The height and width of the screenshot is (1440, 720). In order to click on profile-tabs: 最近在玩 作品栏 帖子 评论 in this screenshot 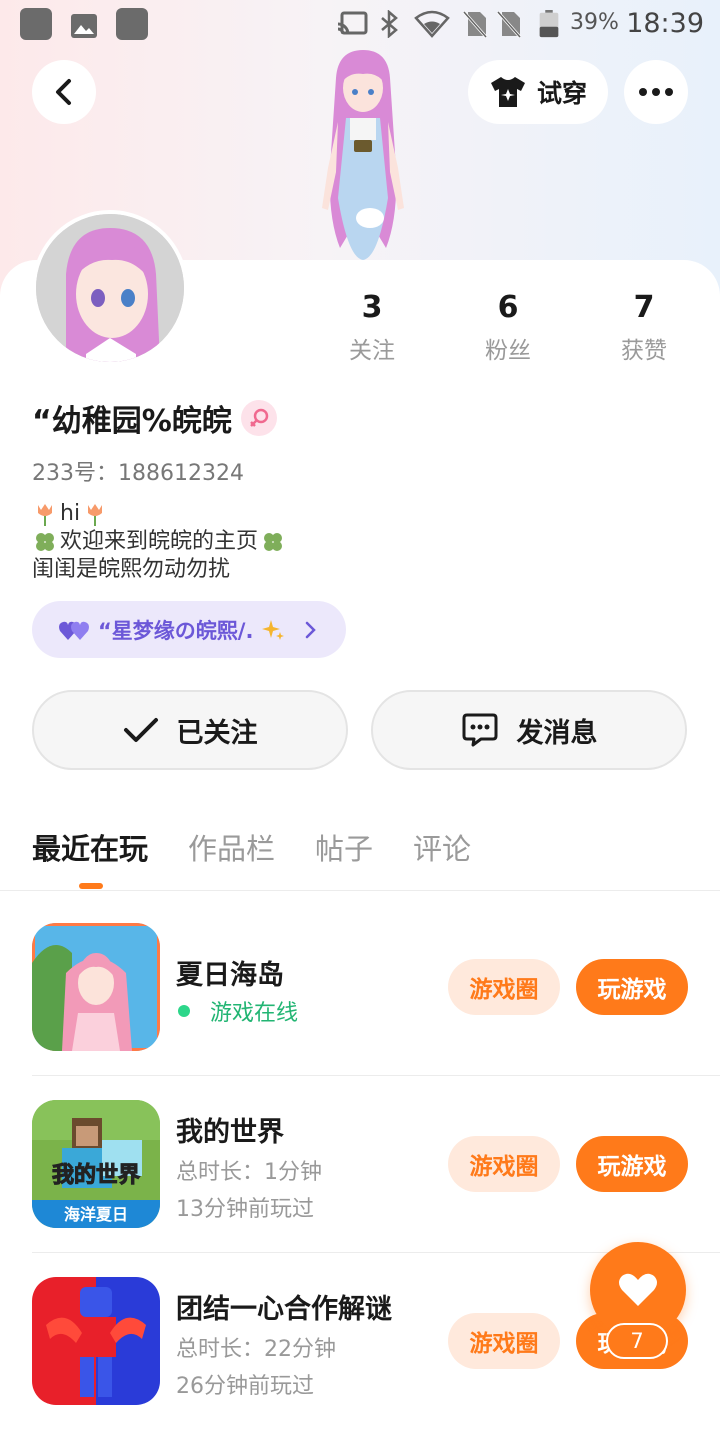, I will do `click(251, 851)`.